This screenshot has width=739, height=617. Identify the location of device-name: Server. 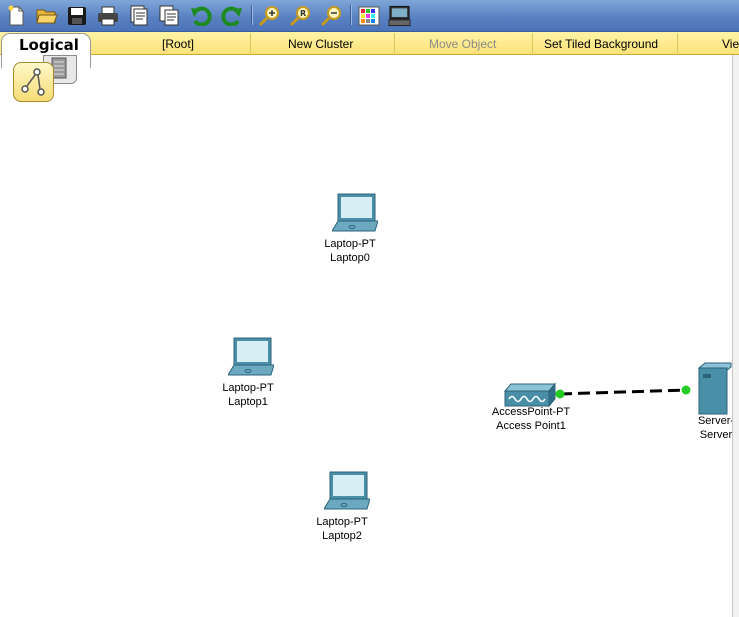
(716, 435).